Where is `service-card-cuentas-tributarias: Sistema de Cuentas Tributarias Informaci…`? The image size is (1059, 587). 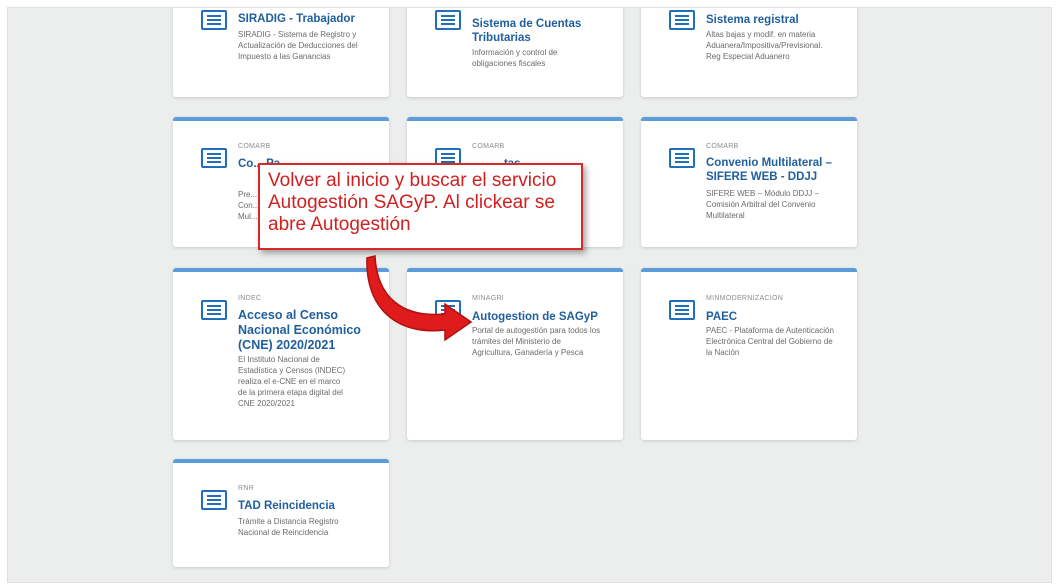 service-card-cuentas-tributarias: Sistema de Cuentas Tributarias Informaci… is located at coordinates (515, 52).